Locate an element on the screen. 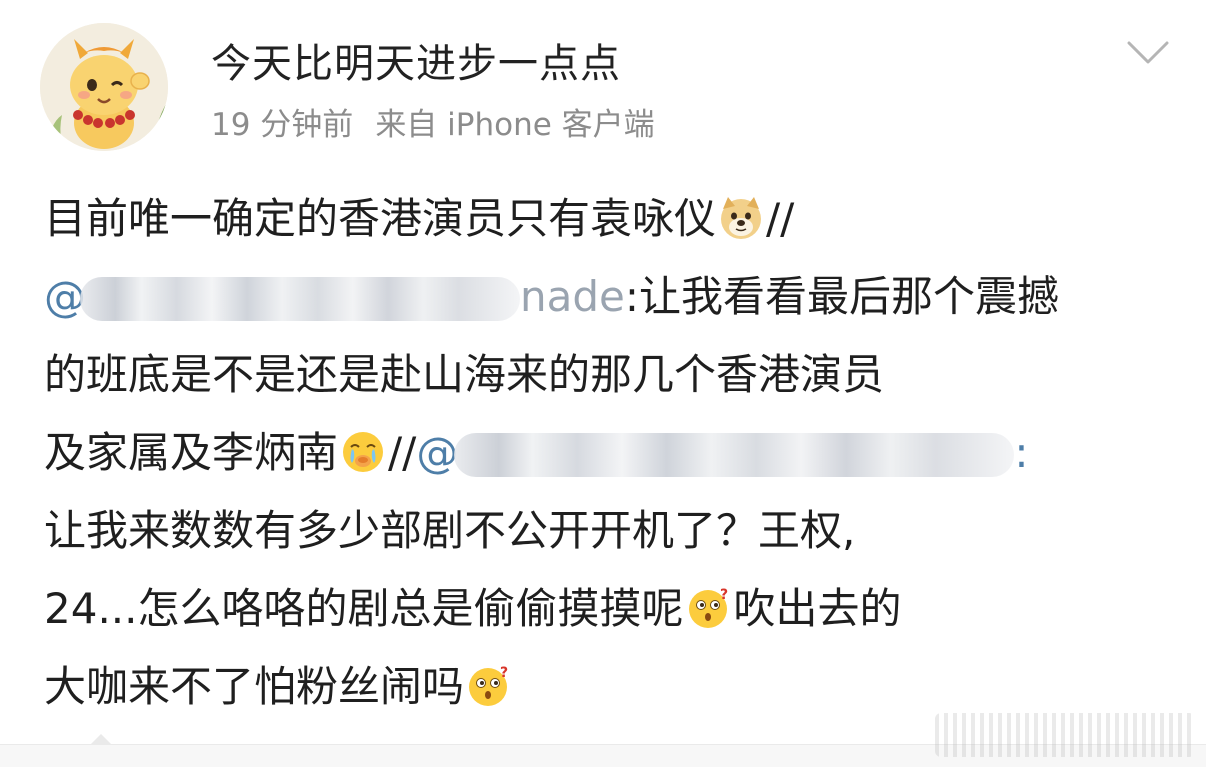 The height and width of the screenshot is (767, 1206). content-line-2: @ nade:让我看看最后那个震撼 is located at coordinates (552, 296).